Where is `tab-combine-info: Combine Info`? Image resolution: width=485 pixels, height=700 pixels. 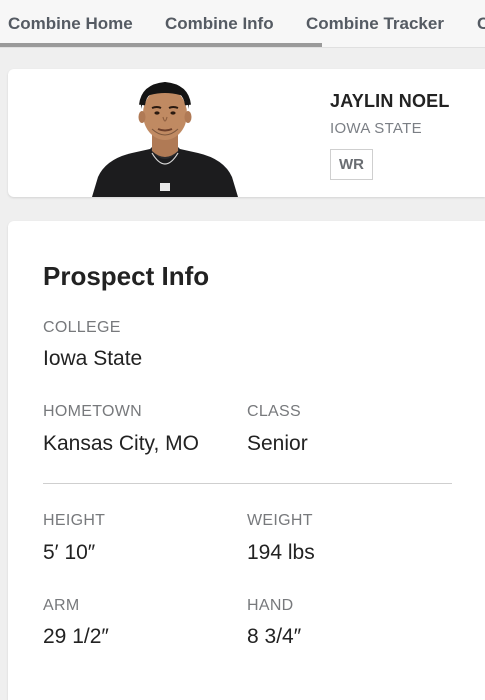
tab-combine-info: Combine Info is located at coordinates (219, 24).